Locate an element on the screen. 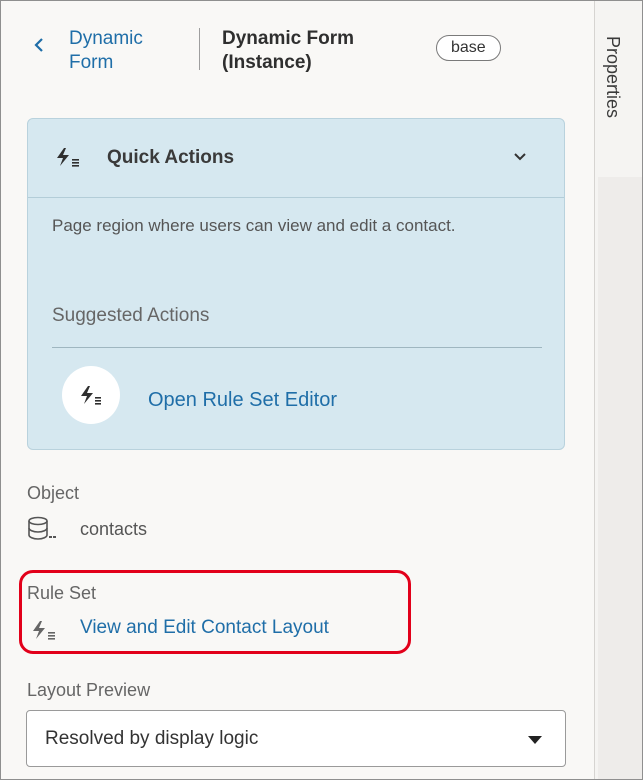  open-rule-set-editor-link: Open Rule Set Editor is located at coordinates (242, 400).